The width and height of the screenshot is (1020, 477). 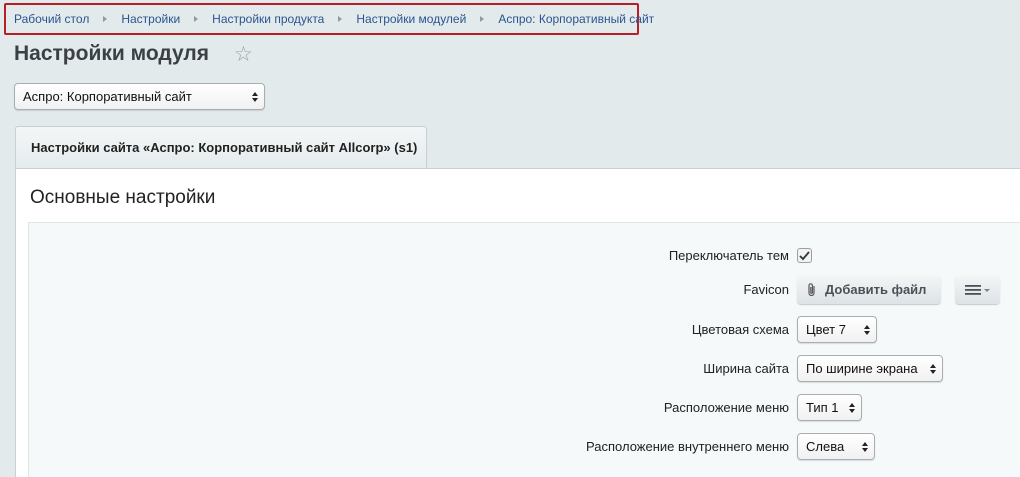 I want to click on file-menu-button, so click(x=977, y=289).